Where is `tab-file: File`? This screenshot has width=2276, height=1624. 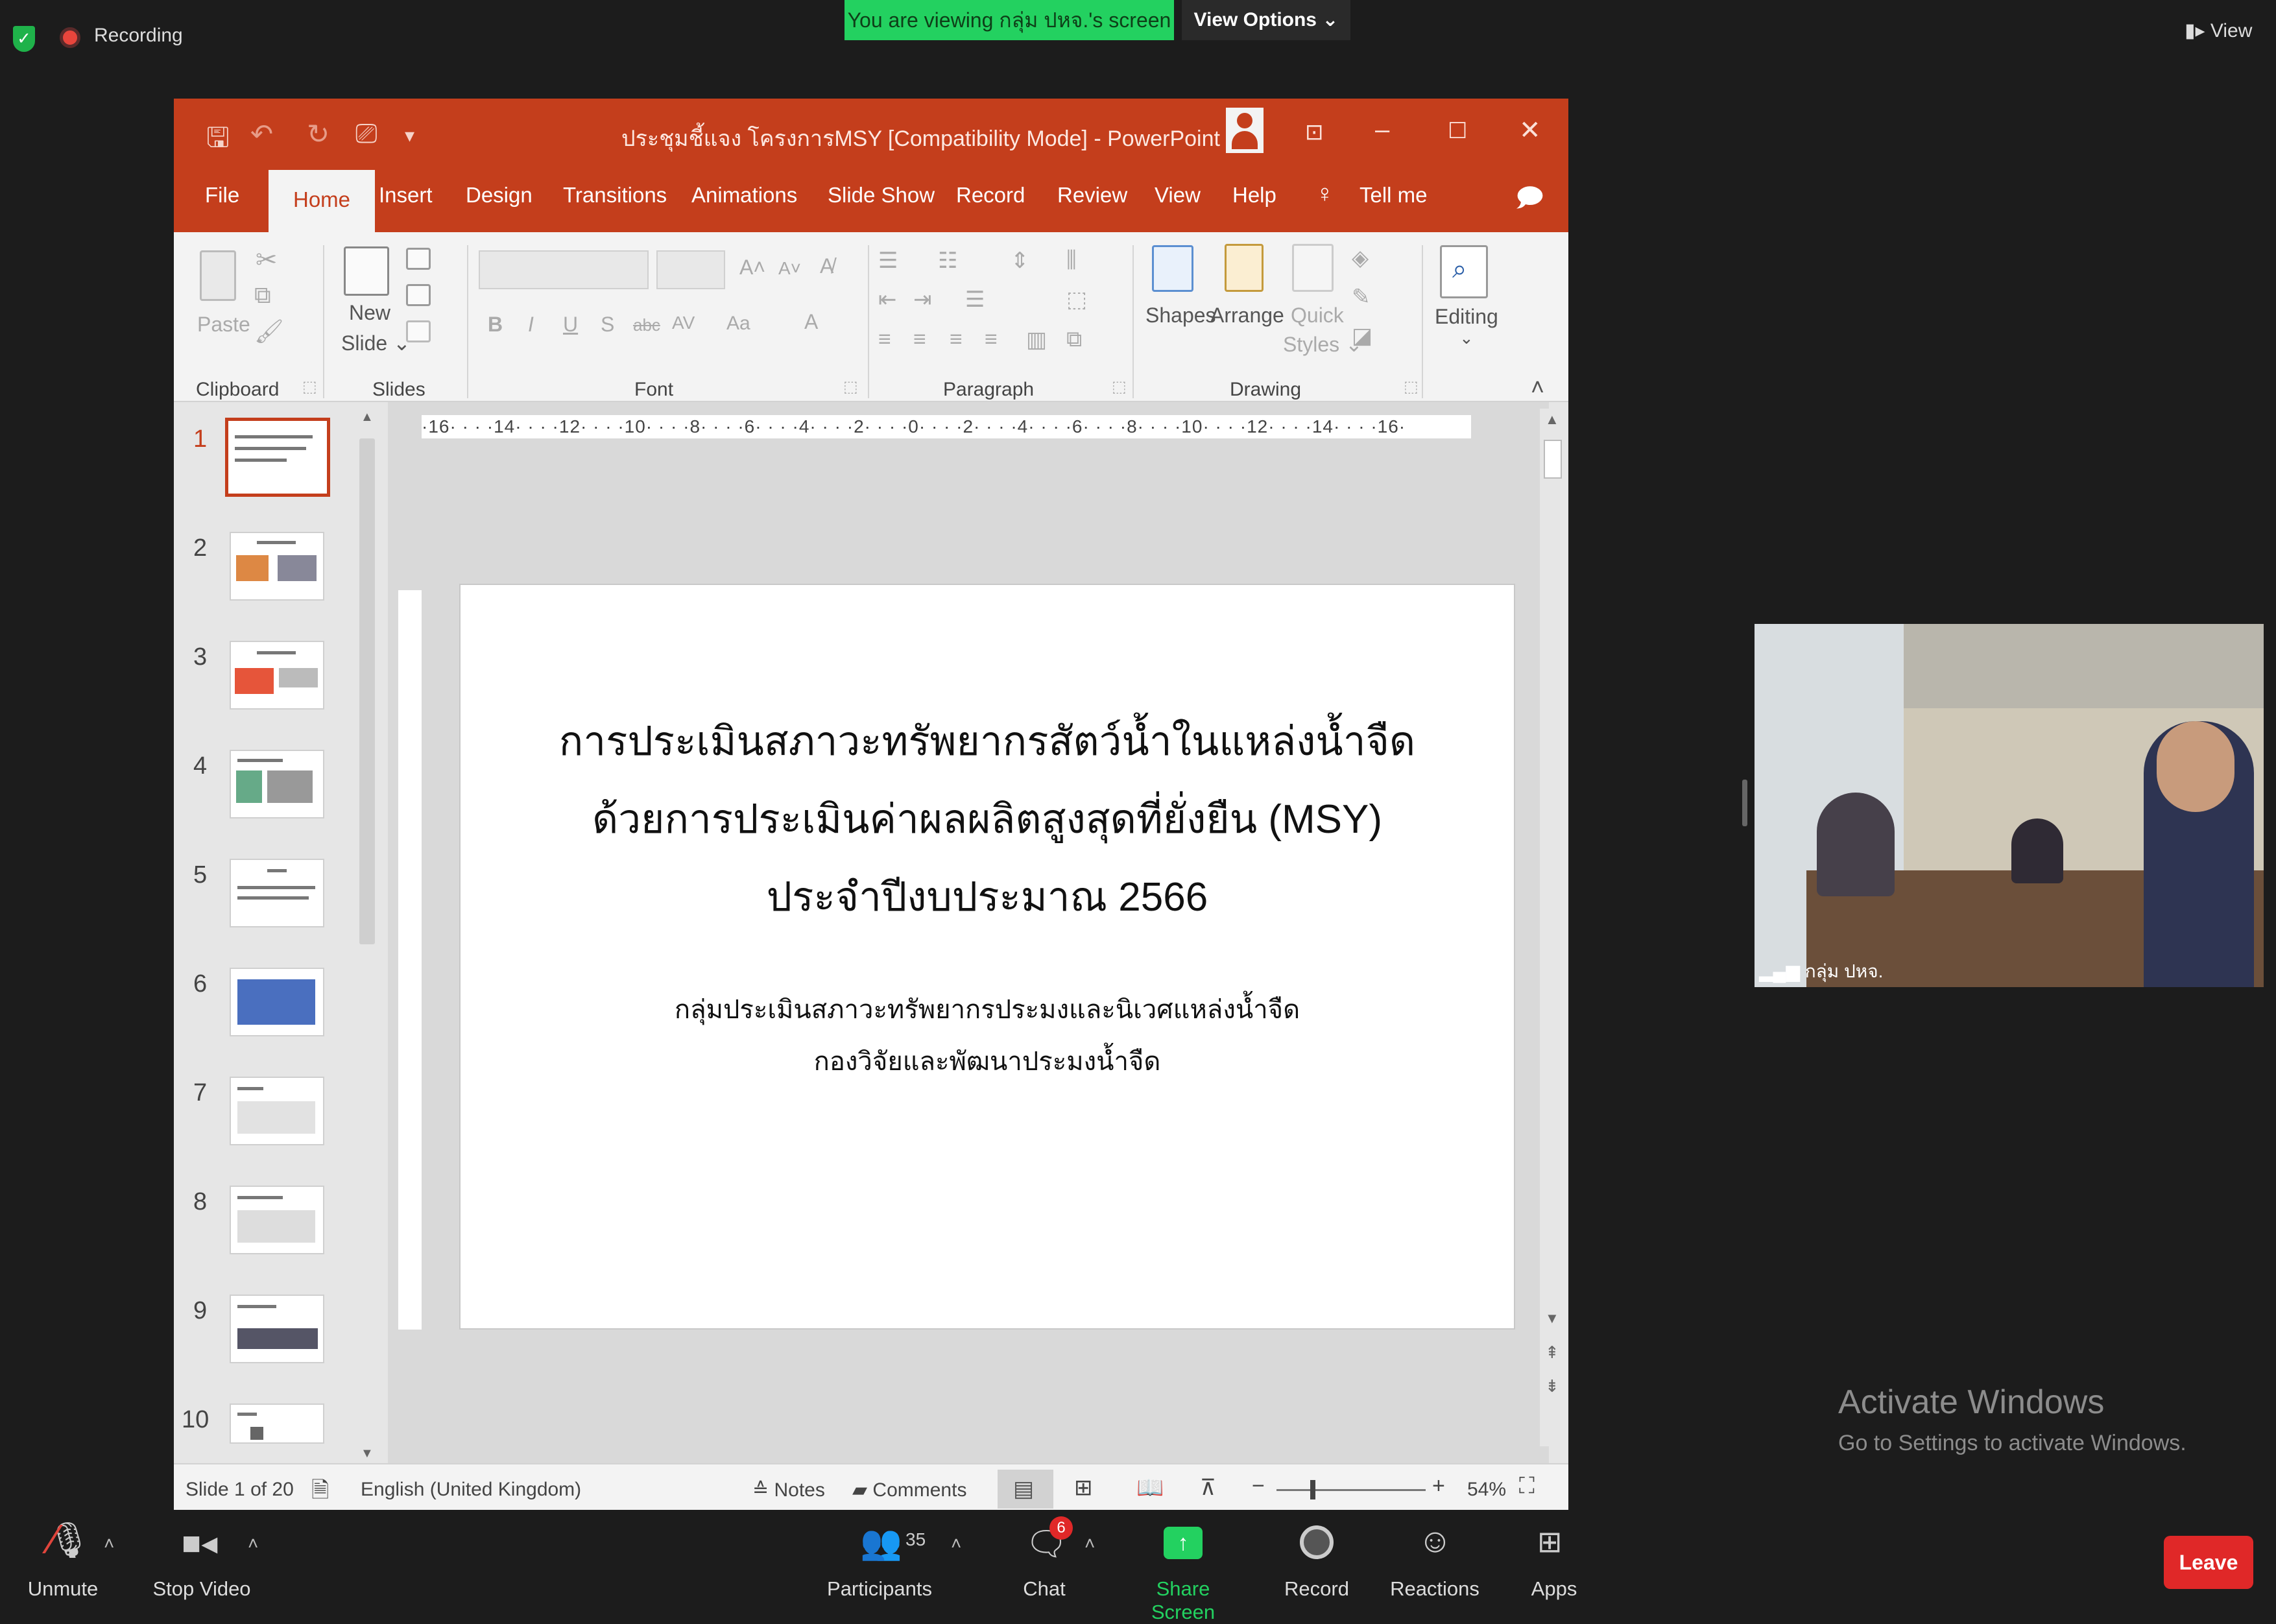 tab-file: File is located at coordinates (222, 195).